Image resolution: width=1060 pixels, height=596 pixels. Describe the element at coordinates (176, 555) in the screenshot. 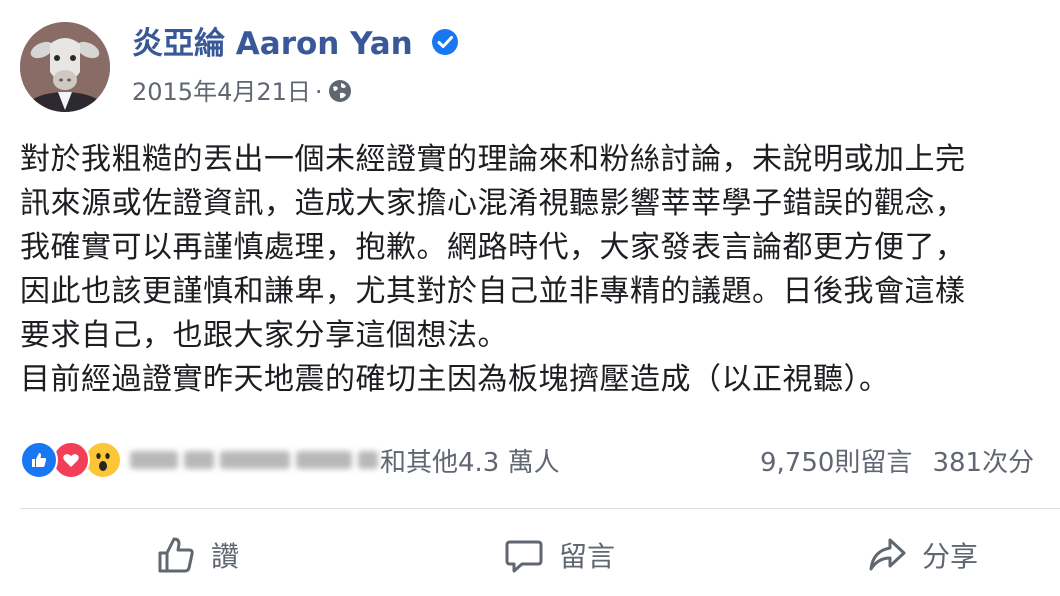

I see `thumbs-up-icon` at that location.